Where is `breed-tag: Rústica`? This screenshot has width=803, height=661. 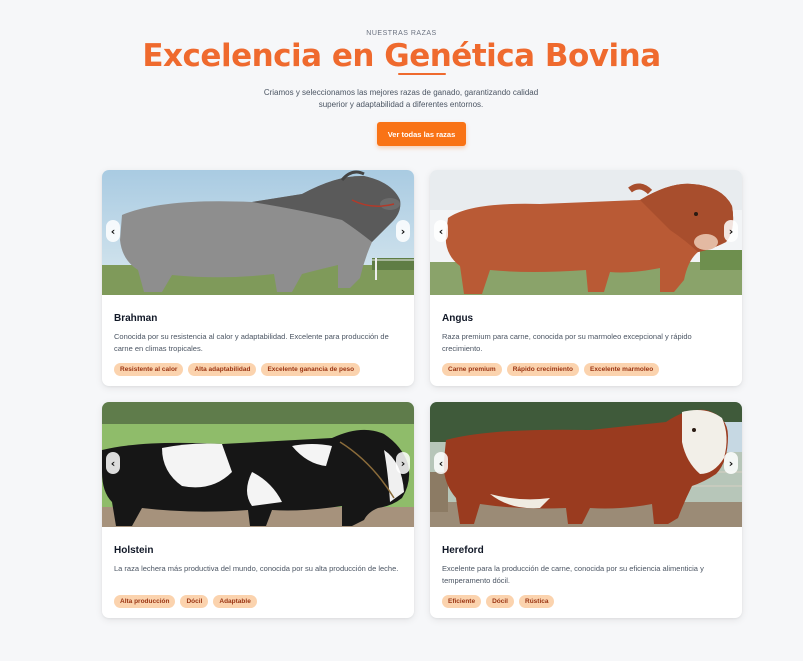
breed-tag: Rústica is located at coordinates (537, 601).